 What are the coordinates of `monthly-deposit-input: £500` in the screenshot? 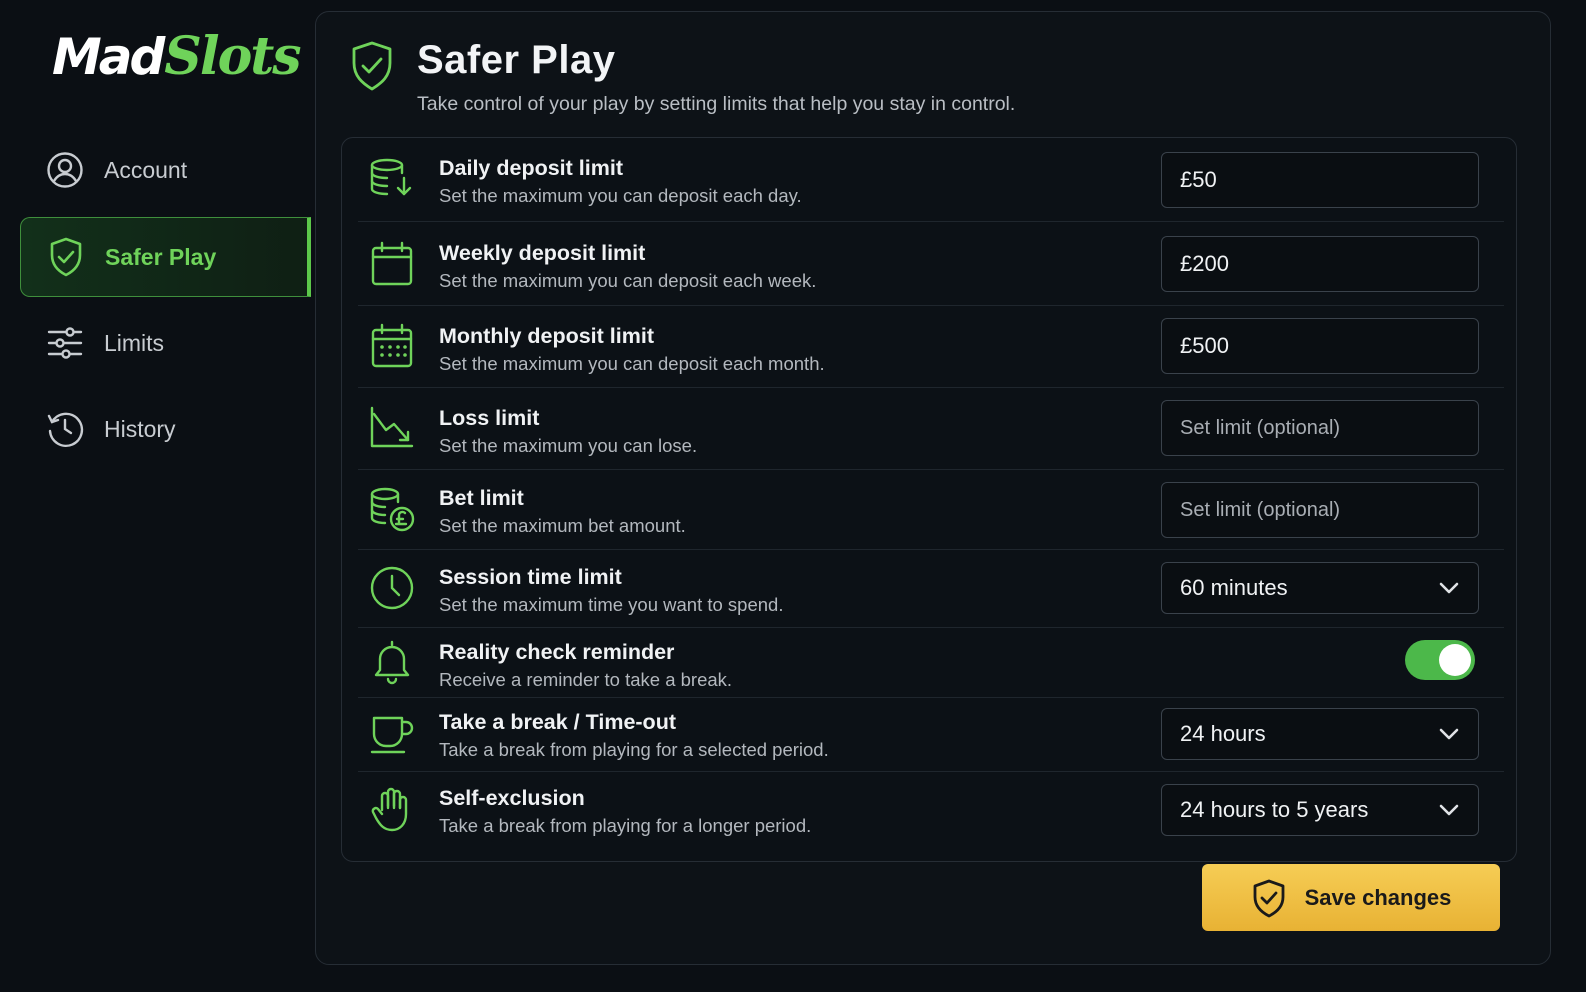 It's located at (1320, 346).